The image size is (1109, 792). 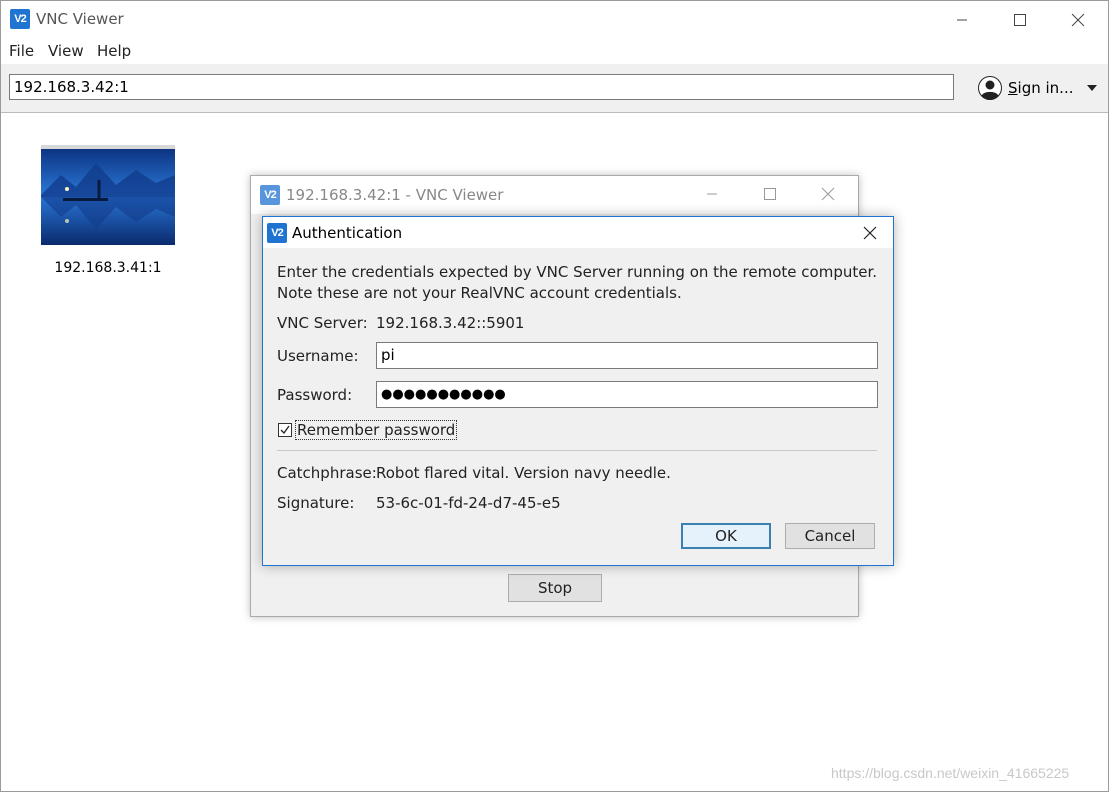 What do you see at coordinates (726, 536) in the screenshot?
I see `ok-button: OK` at bounding box center [726, 536].